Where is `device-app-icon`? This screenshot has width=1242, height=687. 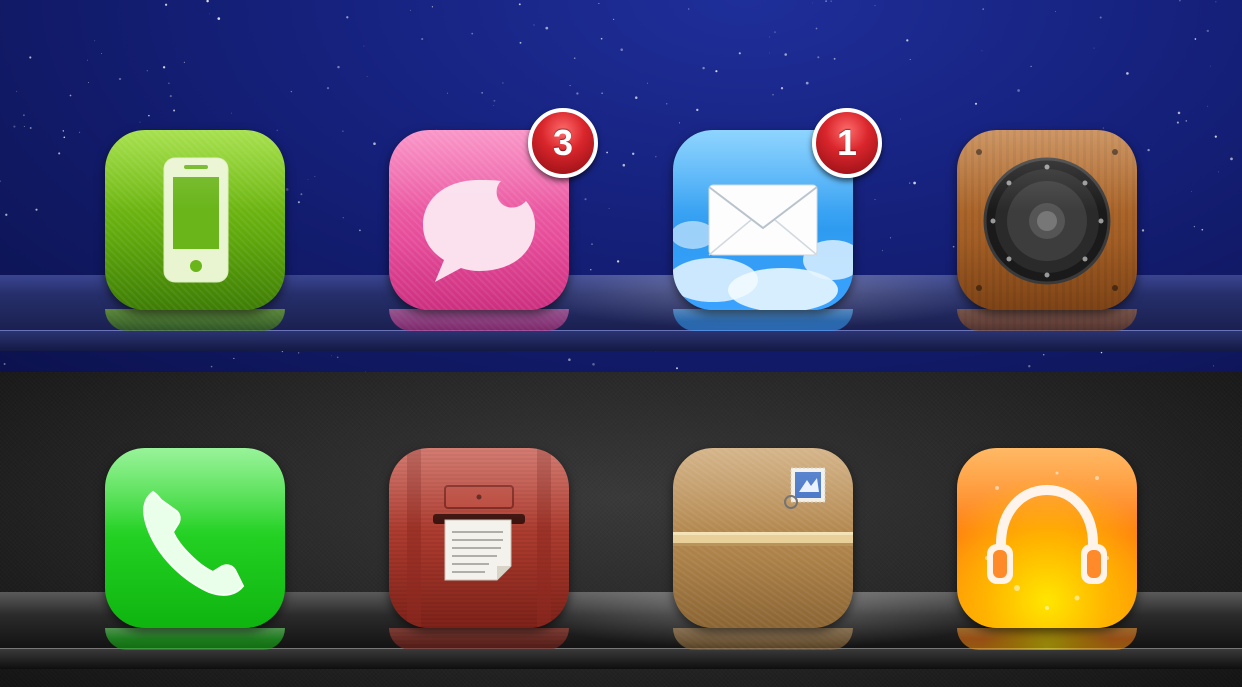 device-app-icon is located at coordinates (195, 220).